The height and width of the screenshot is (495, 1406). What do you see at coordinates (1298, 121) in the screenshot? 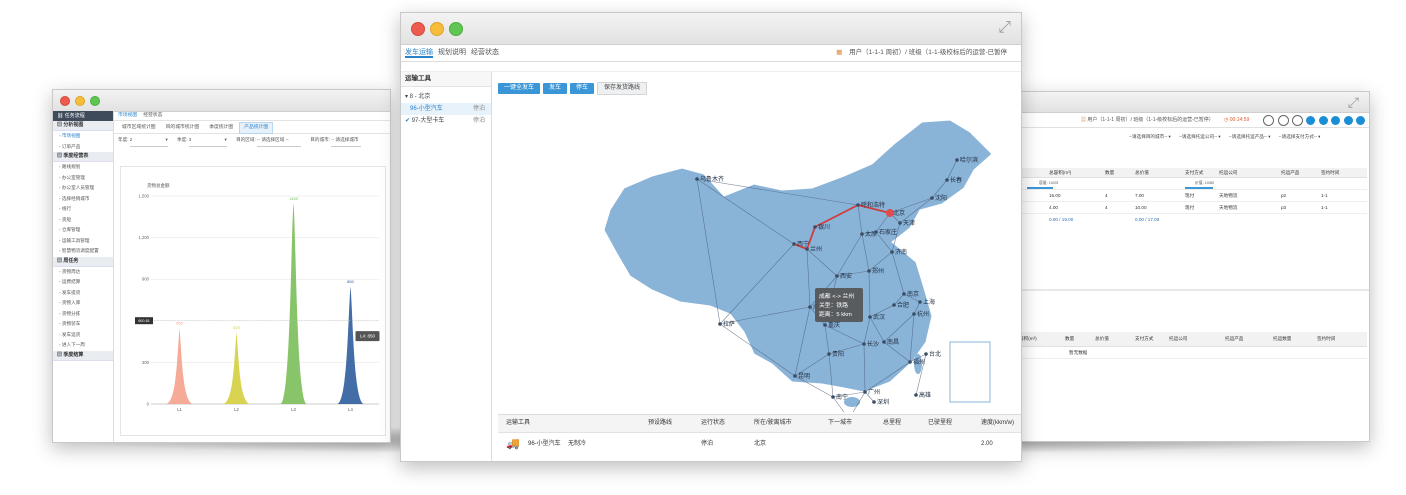
I see `settings-icon` at bounding box center [1298, 121].